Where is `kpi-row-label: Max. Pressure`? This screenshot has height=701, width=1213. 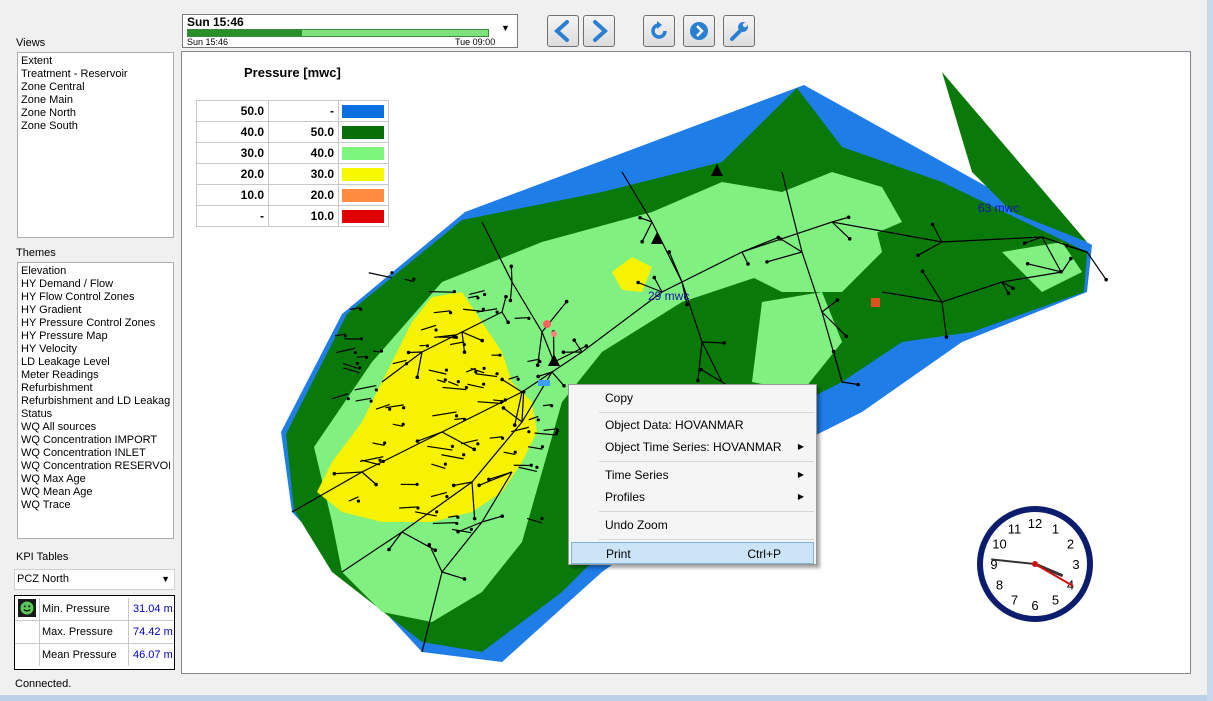 kpi-row-label: Max. Pressure is located at coordinates (84, 632).